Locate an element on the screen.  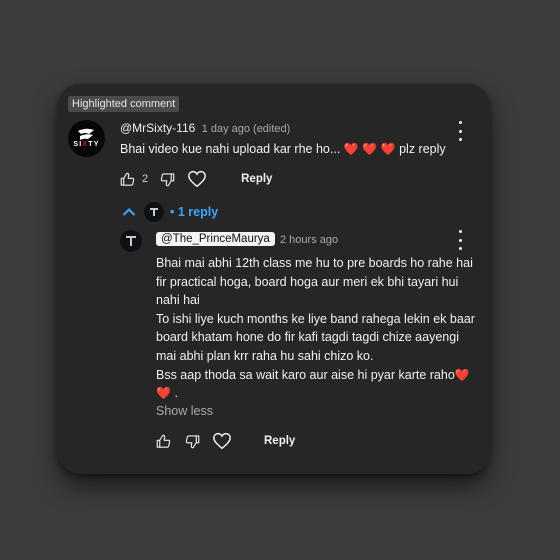
comment-meta: @MrSixty-116 1 day ago (edited) is located at coordinates (205, 128).